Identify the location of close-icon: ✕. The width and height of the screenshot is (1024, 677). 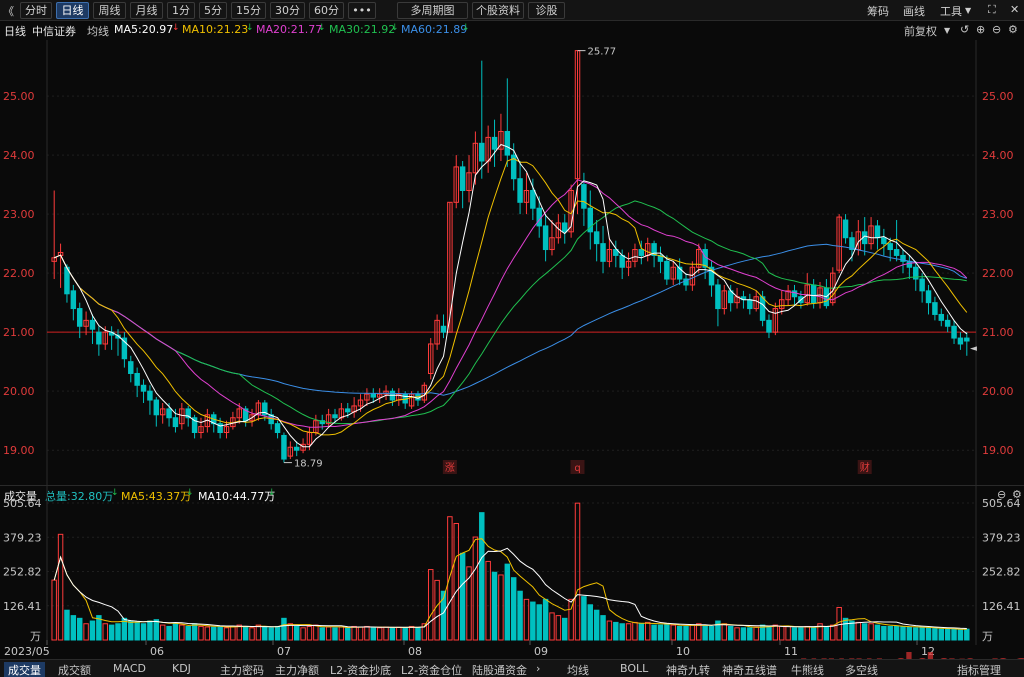
(1014, 9).